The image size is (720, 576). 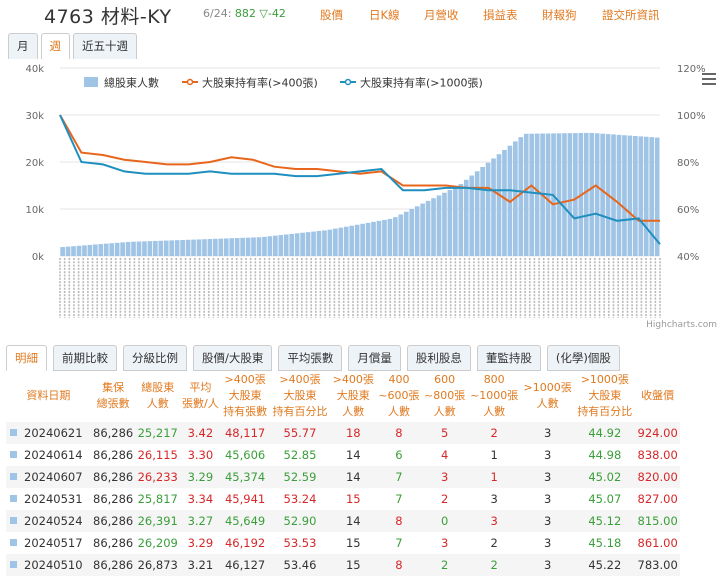 What do you see at coordinates (200, 499) in the screenshot?
I see `table-cell: 3.34` at bounding box center [200, 499].